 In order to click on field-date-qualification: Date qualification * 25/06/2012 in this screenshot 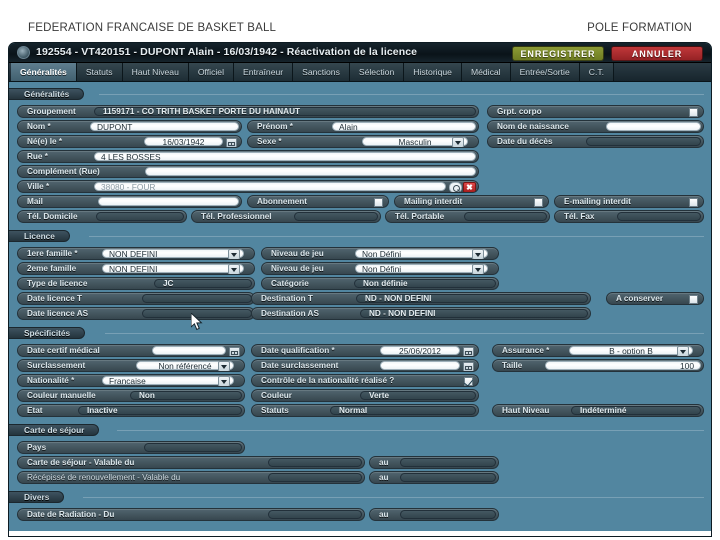, I will do `click(365, 350)`.